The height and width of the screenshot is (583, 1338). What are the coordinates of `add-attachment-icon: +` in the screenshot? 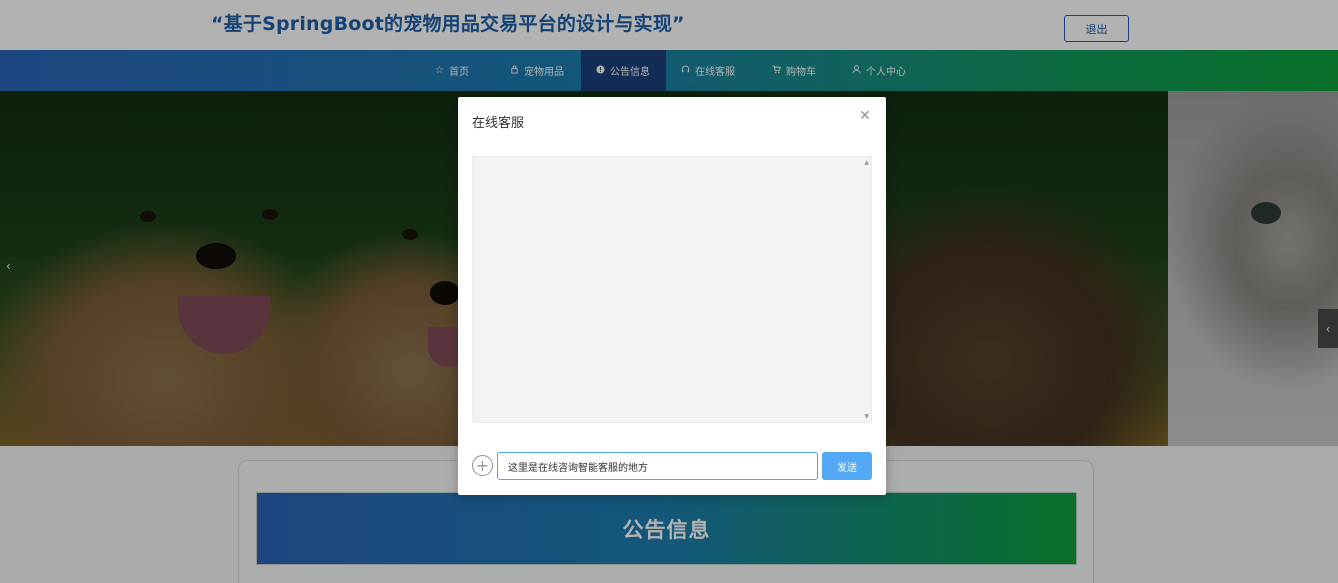 It's located at (482, 465).